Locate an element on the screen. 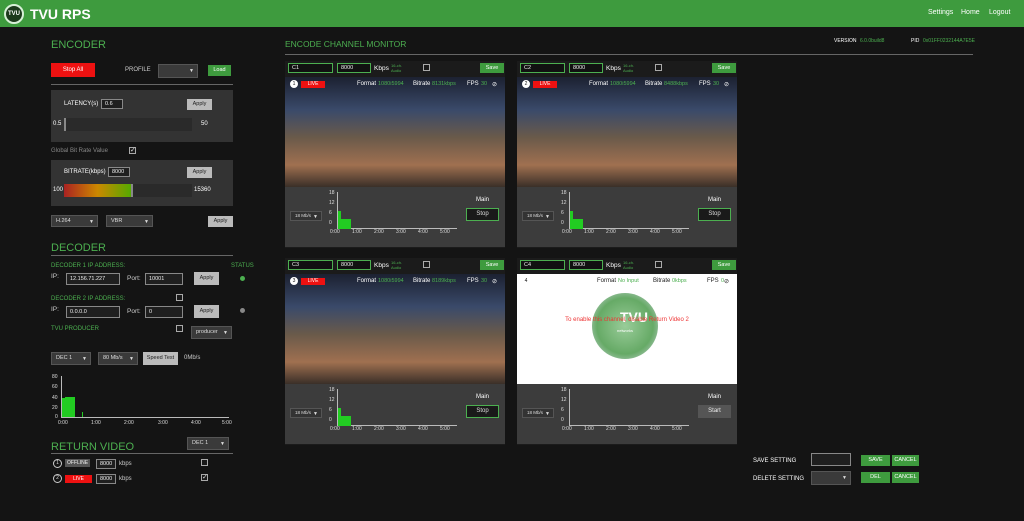  bitrate-slider-handle is located at coordinates (131, 190).